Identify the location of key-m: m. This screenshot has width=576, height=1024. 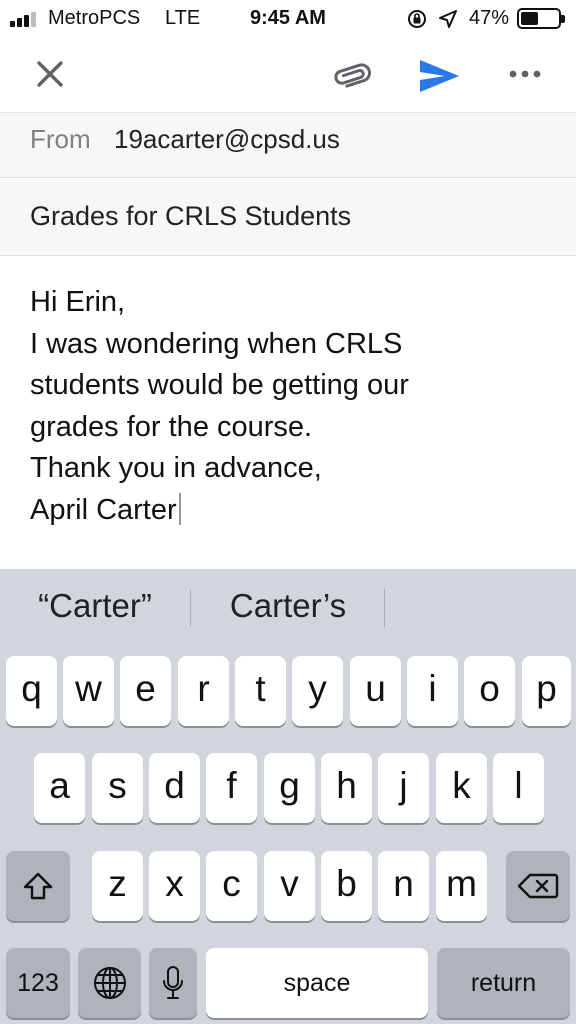
(461, 886).